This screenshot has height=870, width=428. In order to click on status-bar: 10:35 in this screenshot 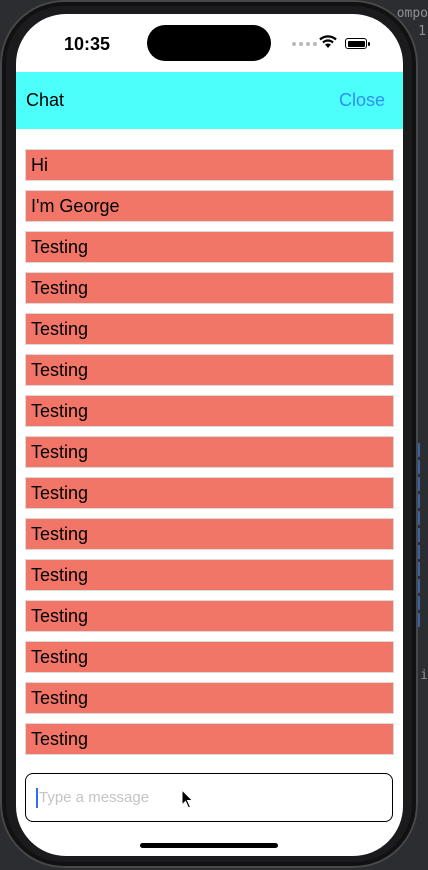, I will do `click(209, 43)`.